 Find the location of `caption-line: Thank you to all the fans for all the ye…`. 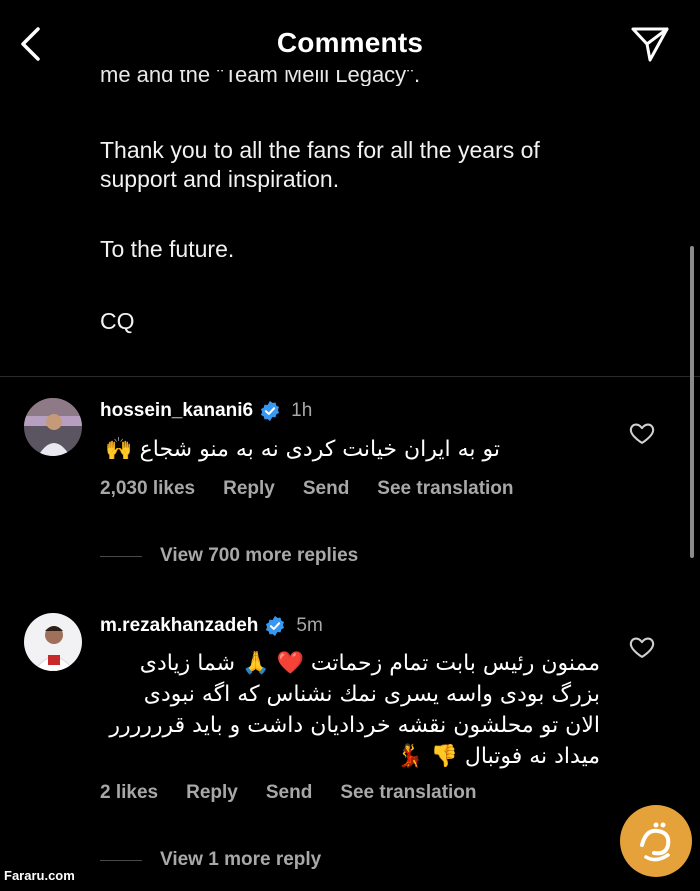

caption-line: Thank you to all the fans for all the ye… is located at coordinates (320, 150).